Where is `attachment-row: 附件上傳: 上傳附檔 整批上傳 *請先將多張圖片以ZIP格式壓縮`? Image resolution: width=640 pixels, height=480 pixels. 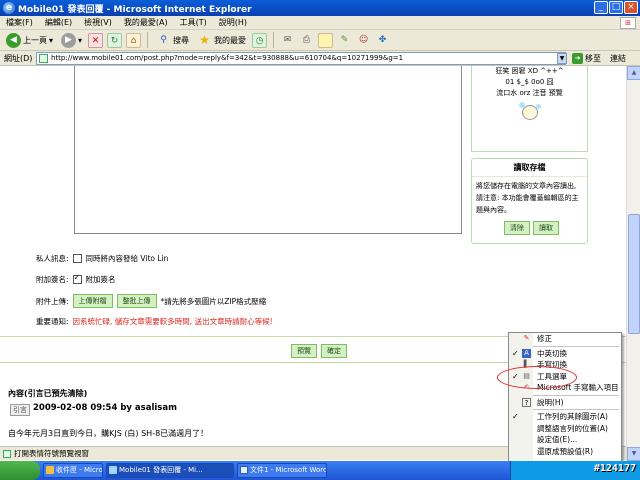 attachment-row: 附件上傳: 上傳附檔 整批上傳 *請先將多張圖片以ZIP格式壓縮 is located at coordinates (151, 301).